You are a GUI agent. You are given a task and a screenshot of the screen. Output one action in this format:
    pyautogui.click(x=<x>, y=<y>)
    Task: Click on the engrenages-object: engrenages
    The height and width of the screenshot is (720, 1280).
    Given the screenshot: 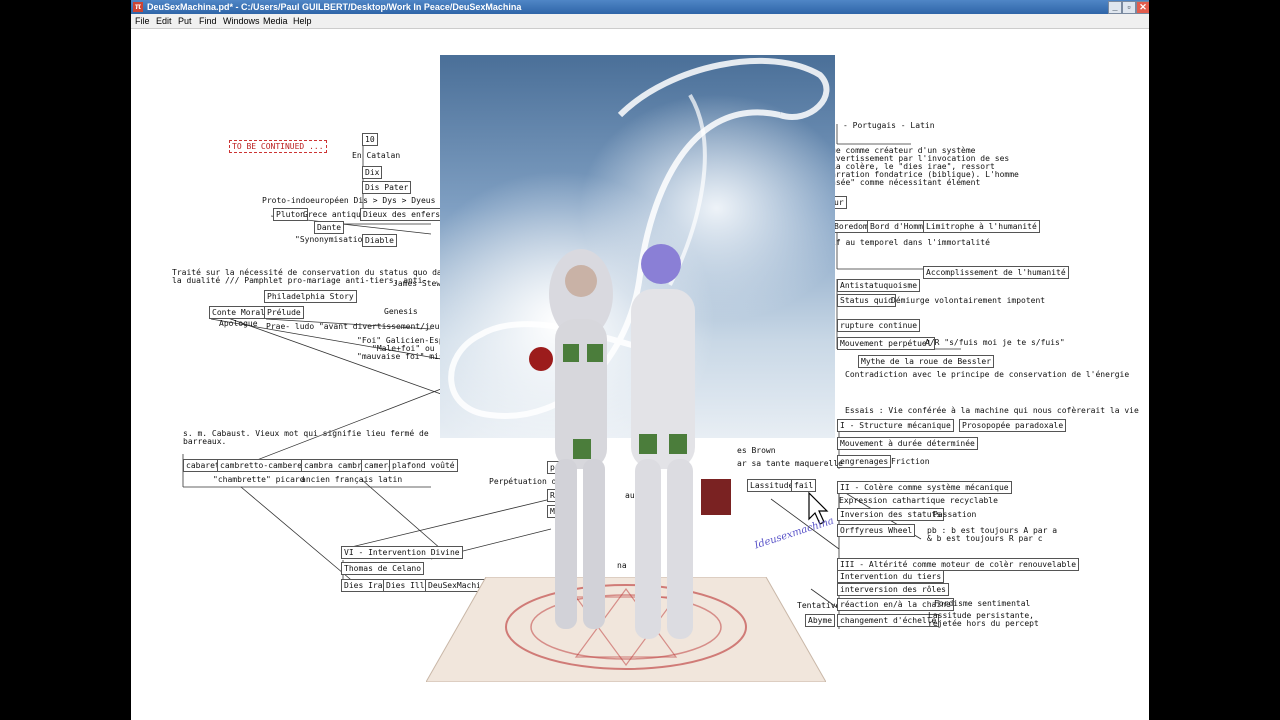 What is the action you would take?
    pyautogui.click(x=864, y=461)
    